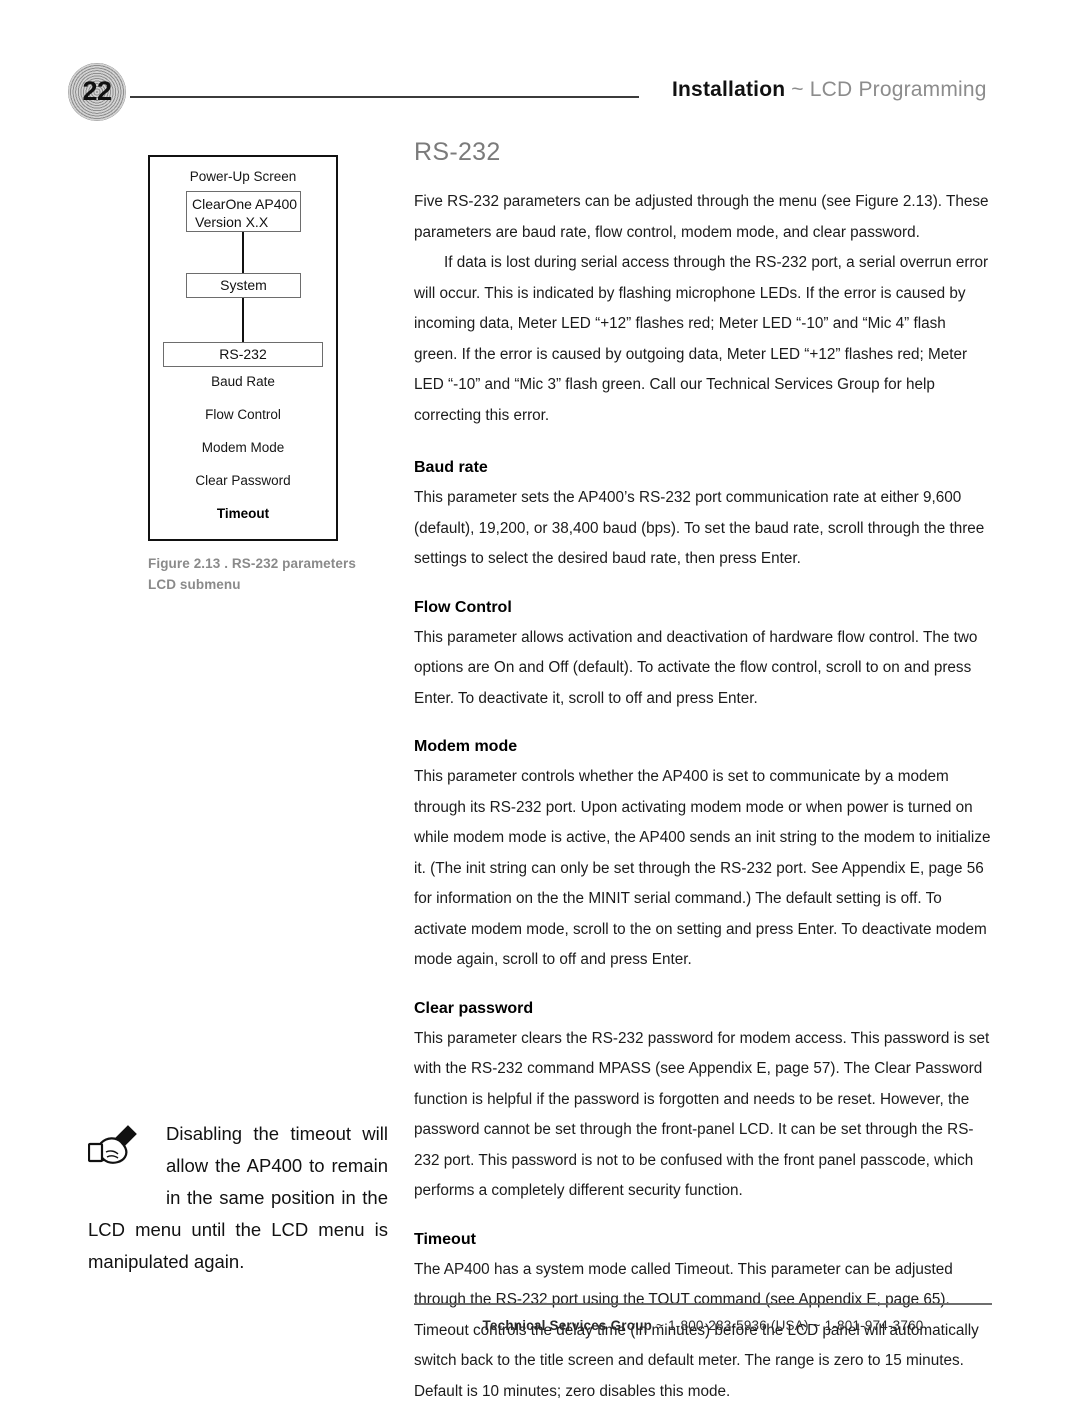 The image size is (1080, 1407). Describe the element at coordinates (243, 447) in the screenshot. I see `diagram-submenu-item-modem-mode: Modem Mode` at that location.